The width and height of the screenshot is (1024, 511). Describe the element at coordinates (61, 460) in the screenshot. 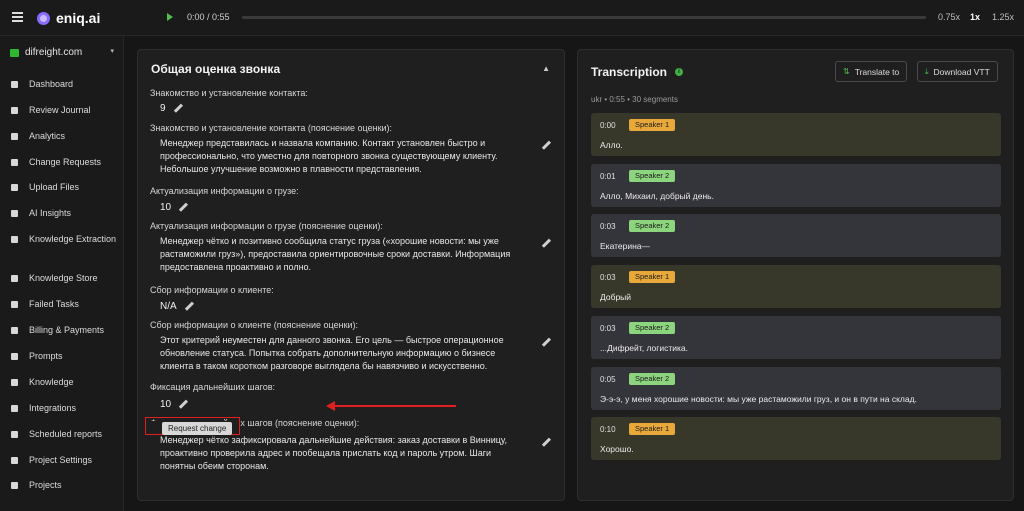

I see `sidebar-item-label: Project Settings` at that location.